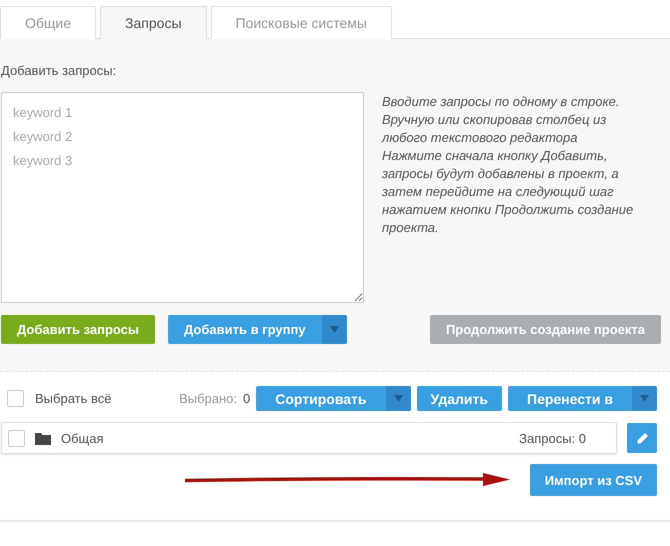  What do you see at coordinates (552, 438) in the screenshot?
I see `query-count: Запросы: 0` at bounding box center [552, 438].